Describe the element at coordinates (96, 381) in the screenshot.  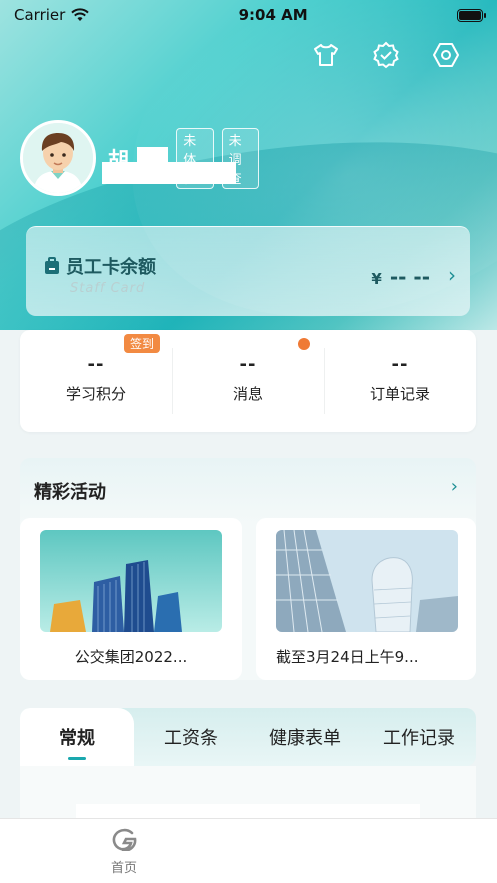
I see `stat-study-points: 签到 -- 学习积分` at that location.